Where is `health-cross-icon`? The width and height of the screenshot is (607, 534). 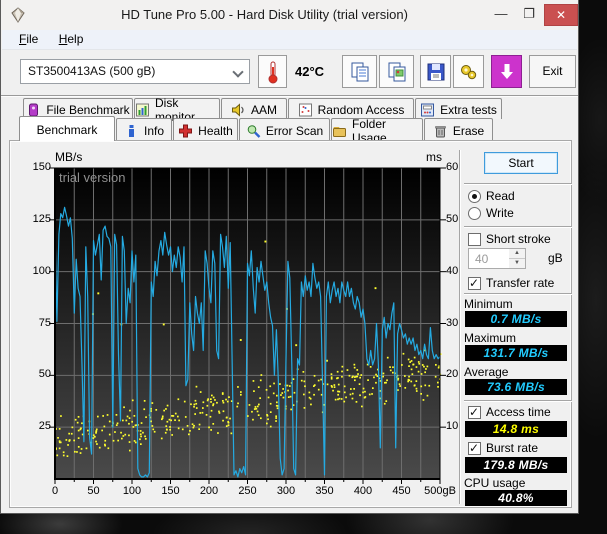
health-cross-icon is located at coordinates (186, 130).